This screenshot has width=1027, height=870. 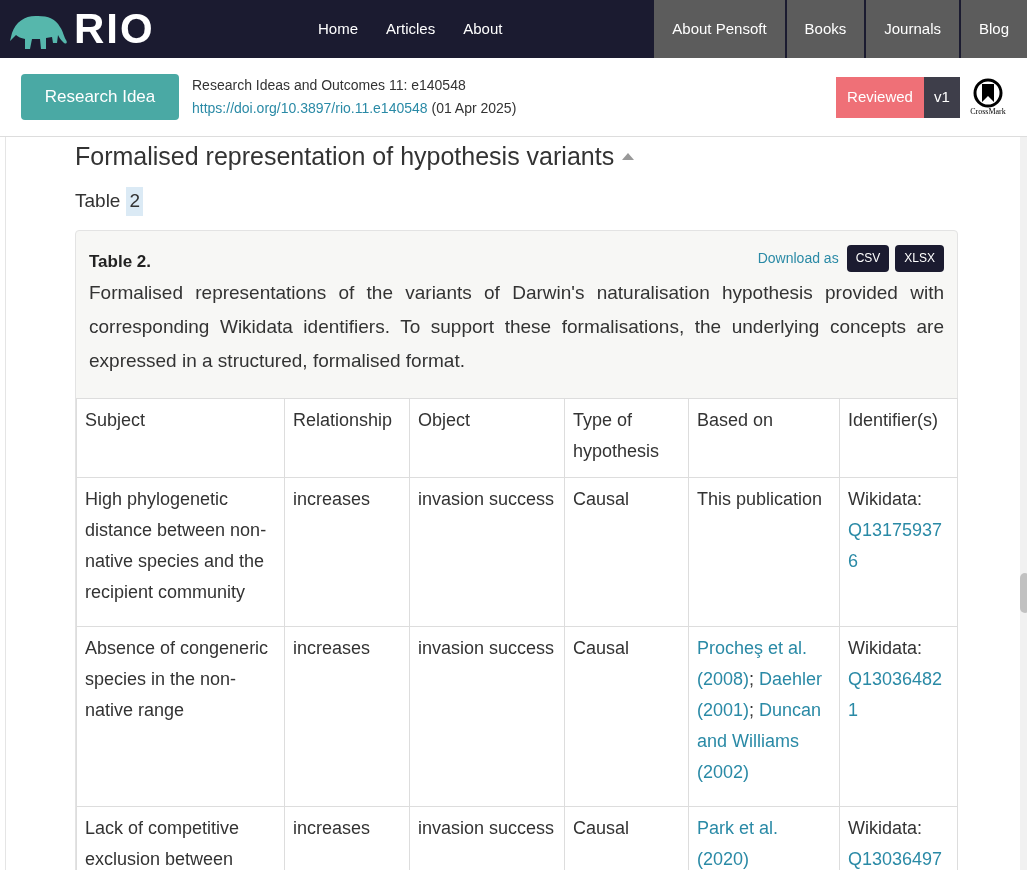 What do you see at coordinates (893, 420) in the screenshot?
I see `column-header: Identifier(s)` at bounding box center [893, 420].